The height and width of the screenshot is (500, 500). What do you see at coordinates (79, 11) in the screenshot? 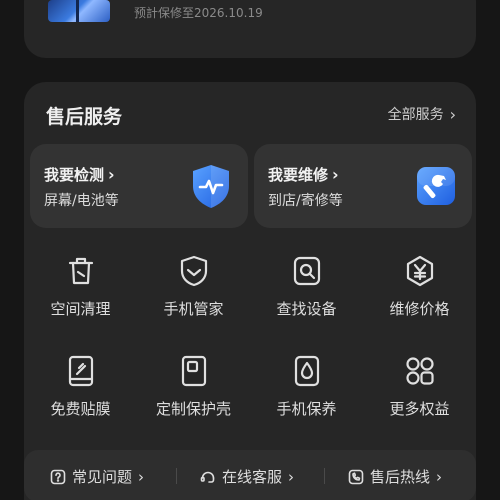
I see `phone-thumbnail` at bounding box center [79, 11].